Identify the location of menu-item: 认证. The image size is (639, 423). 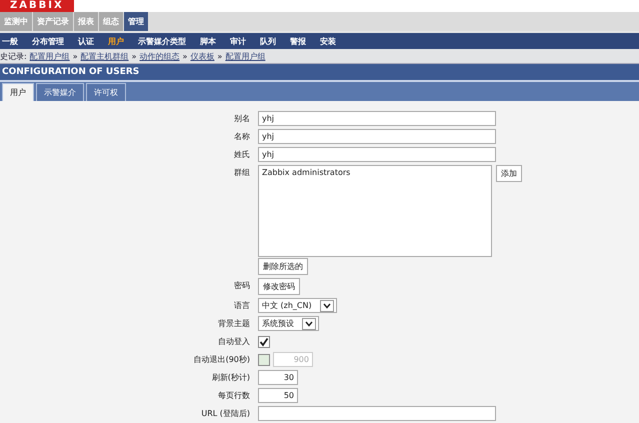
(86, 41).